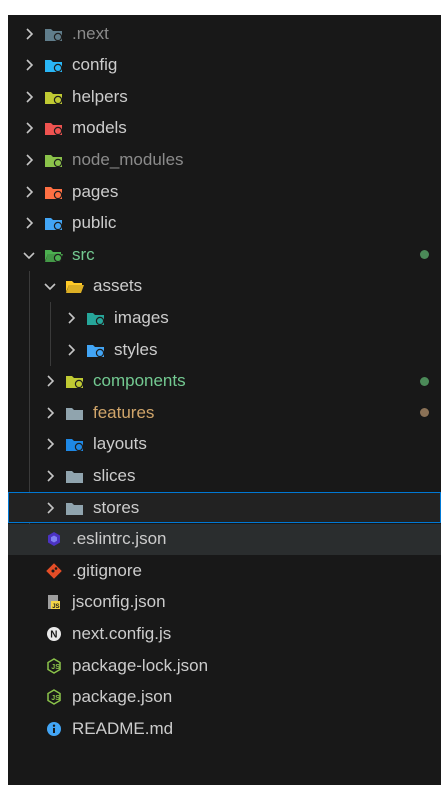  What do you see at coordinates (136, 349) in the screenshot?
I see `tree-item-label: styles` at bounding box center [136, 349].